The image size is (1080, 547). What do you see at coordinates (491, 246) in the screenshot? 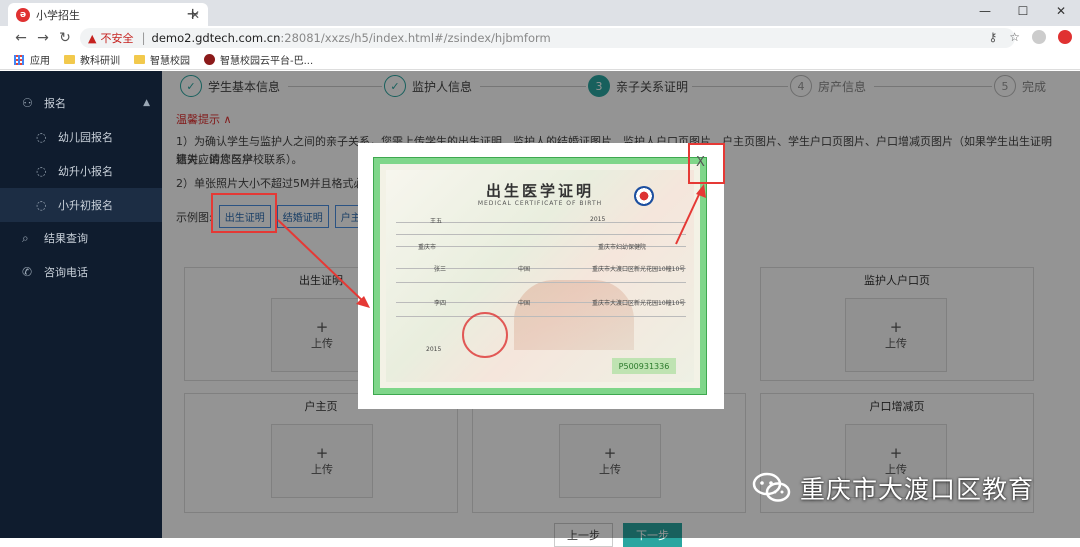
I see `annotation-arrows` at bounding box center [491, 246].